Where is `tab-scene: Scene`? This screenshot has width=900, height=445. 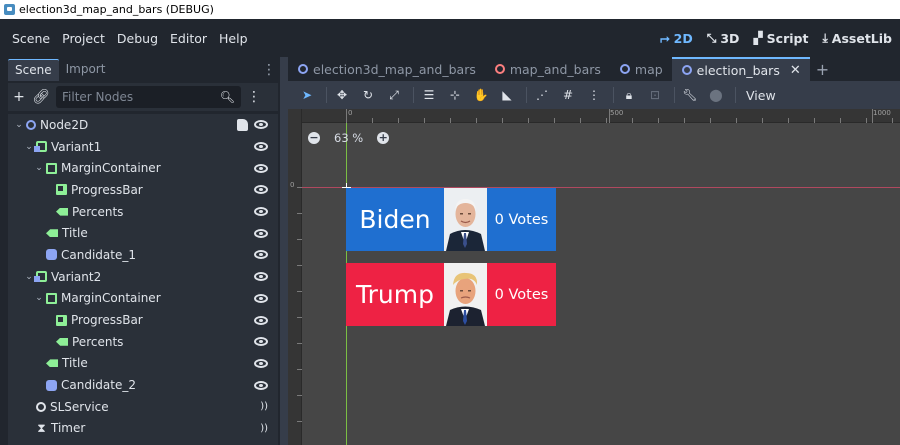 tab-scene: Scene is located at coordinates (33, 70).